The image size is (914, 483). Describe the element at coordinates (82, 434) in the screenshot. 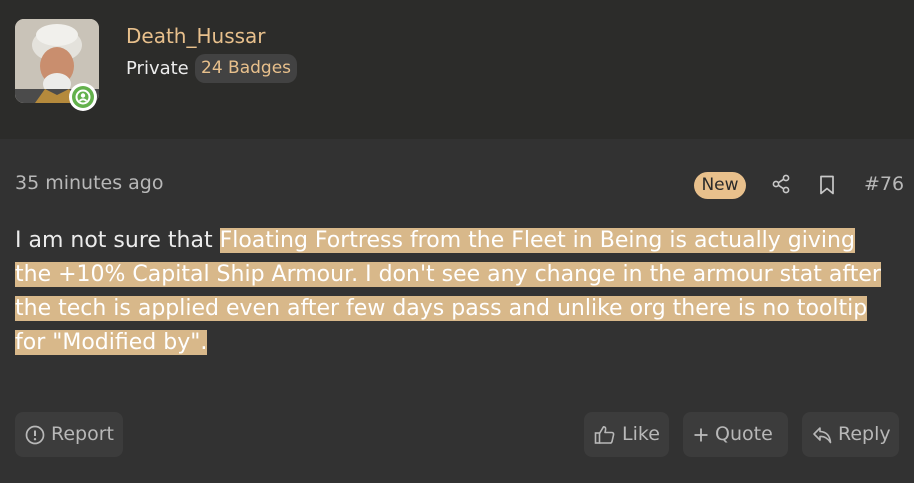

I see `report-label: Report` at that location.